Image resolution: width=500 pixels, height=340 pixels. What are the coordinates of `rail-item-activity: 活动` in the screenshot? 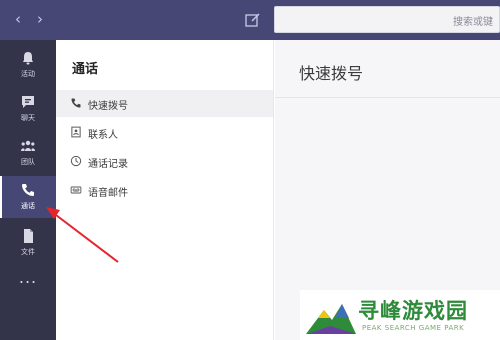 It's located at (28, 65).